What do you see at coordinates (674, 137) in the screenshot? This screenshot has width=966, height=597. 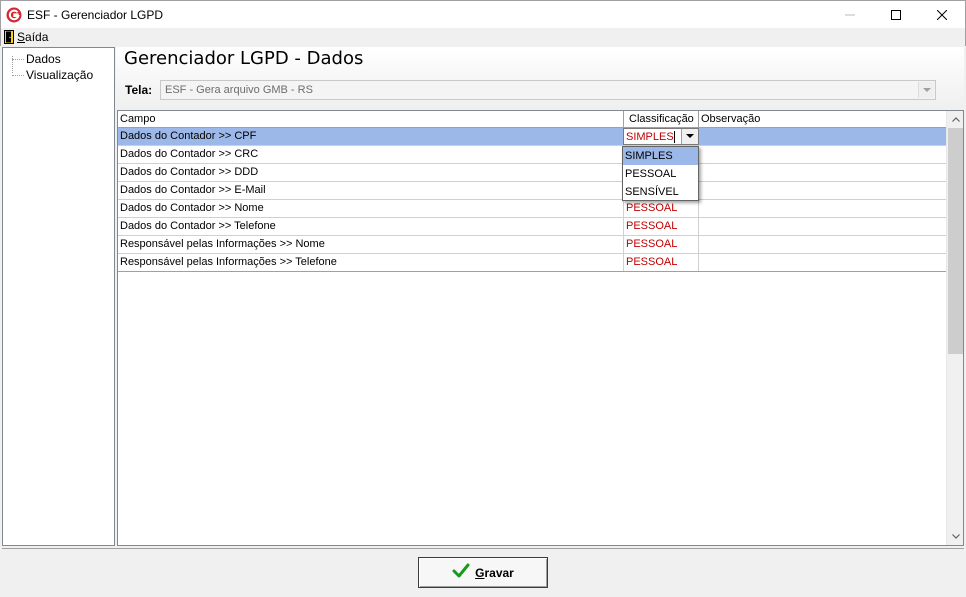 I see `text-caret` at bounding box center [674, 137].